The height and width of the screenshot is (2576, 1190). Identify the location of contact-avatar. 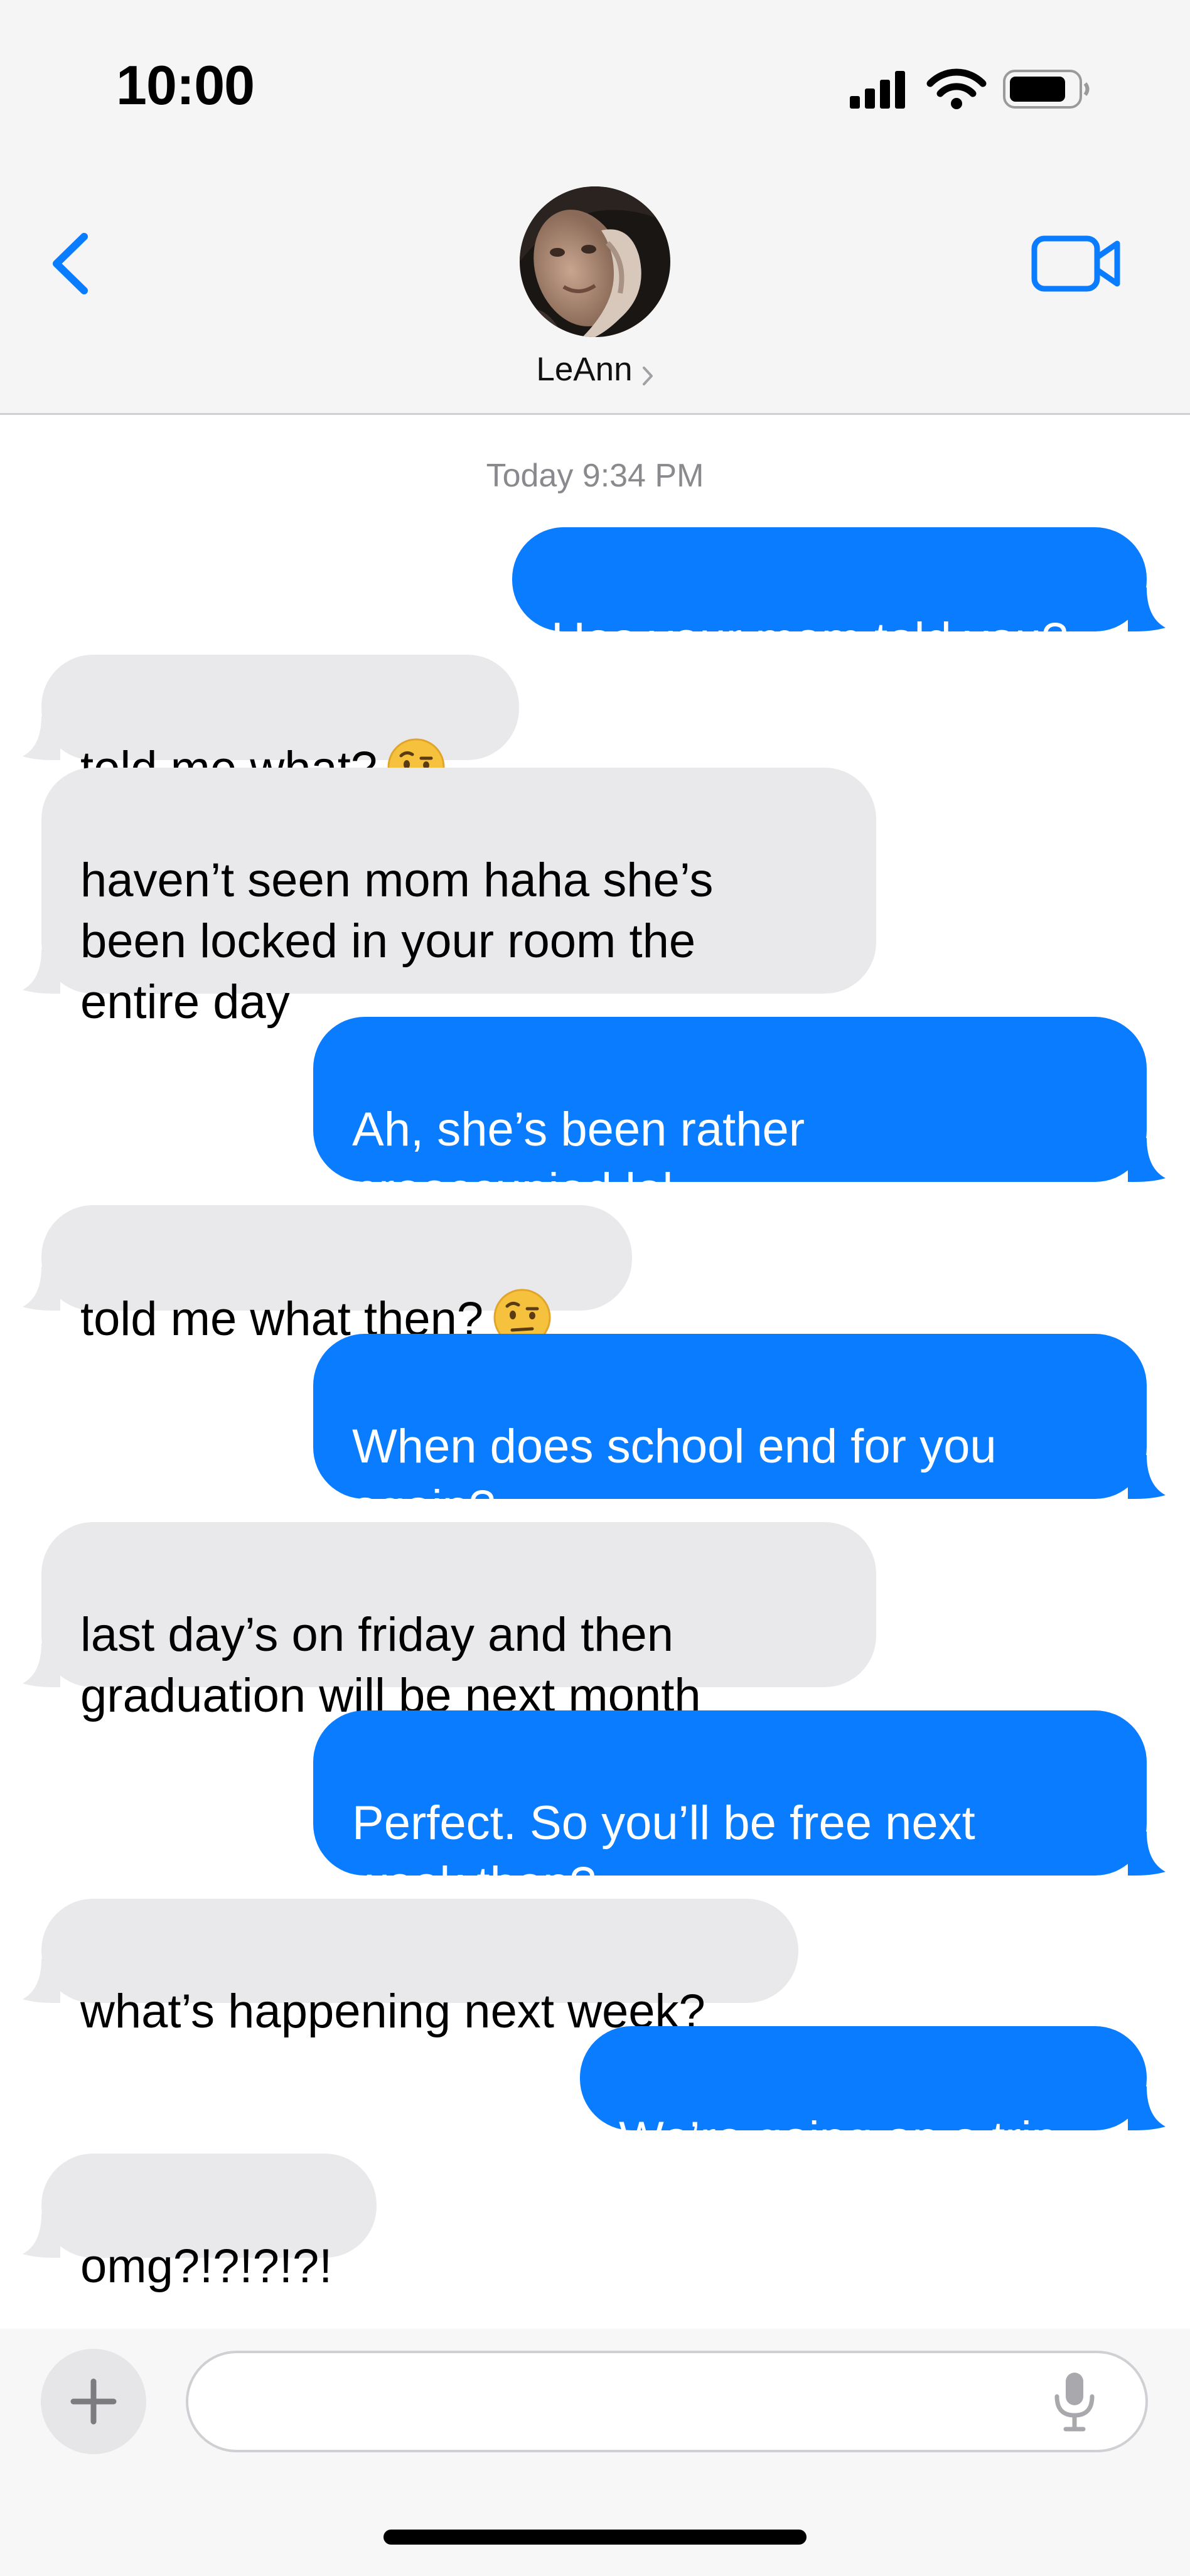
(595, 261).